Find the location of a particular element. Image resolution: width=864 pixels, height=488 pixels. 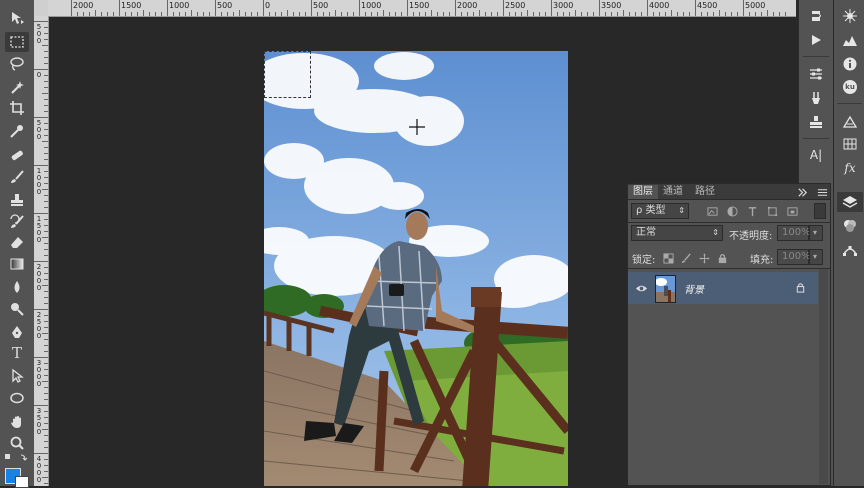

clone-source-icon is located at coordinates (816, 122).